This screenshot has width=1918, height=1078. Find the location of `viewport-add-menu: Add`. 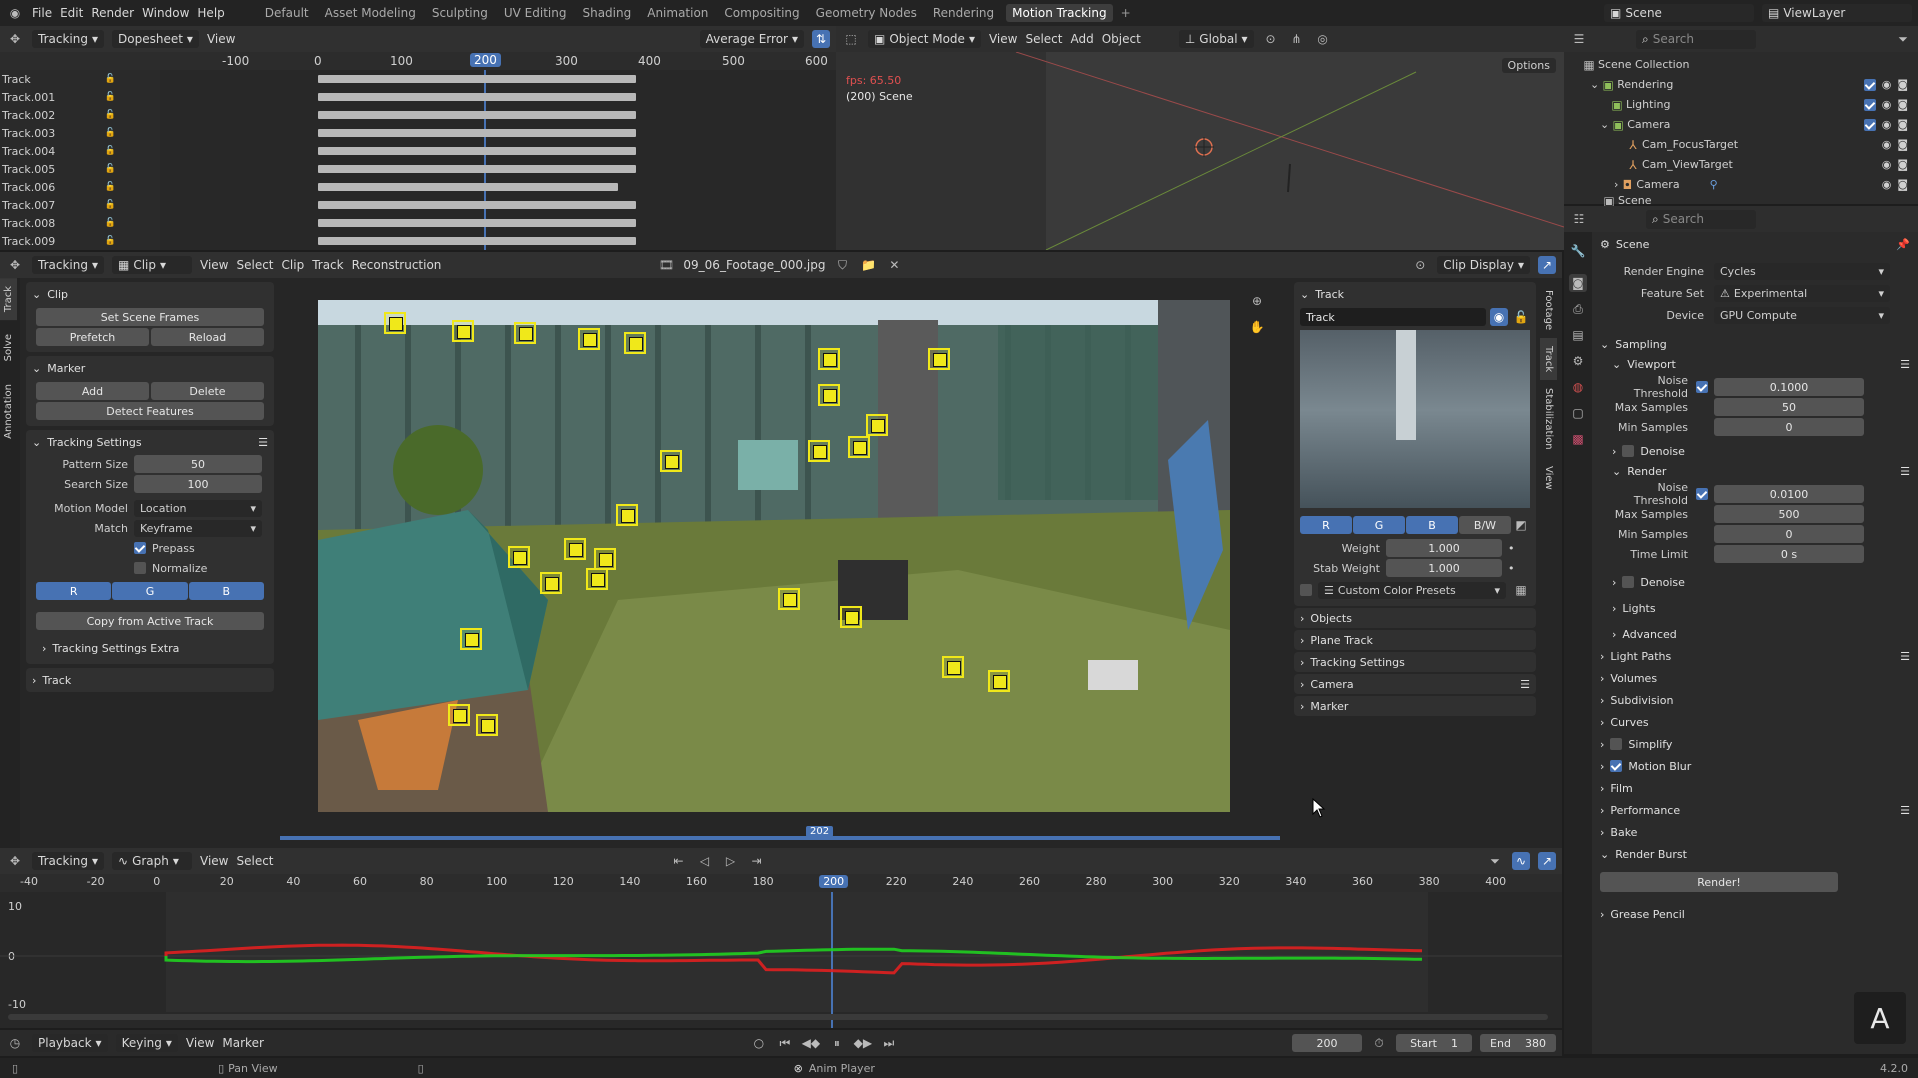

viewport-add-menu: Add is located at coordinates (1081, 39).